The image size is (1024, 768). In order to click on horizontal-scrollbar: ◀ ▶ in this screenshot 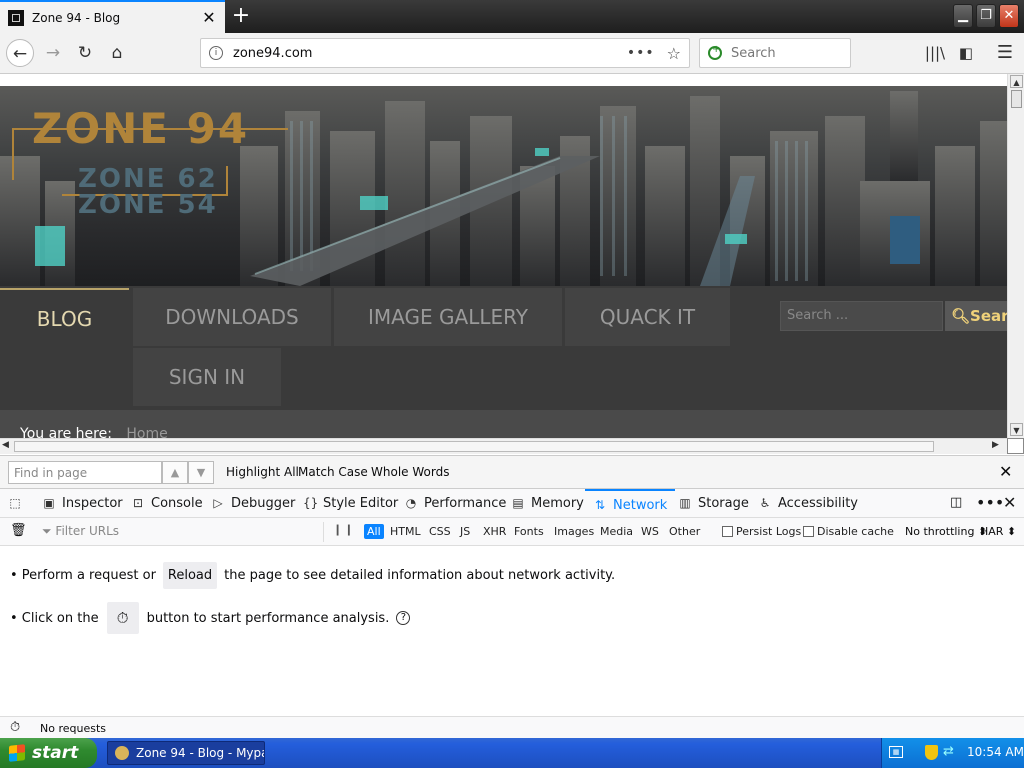, I will do `click(503, 446)`.